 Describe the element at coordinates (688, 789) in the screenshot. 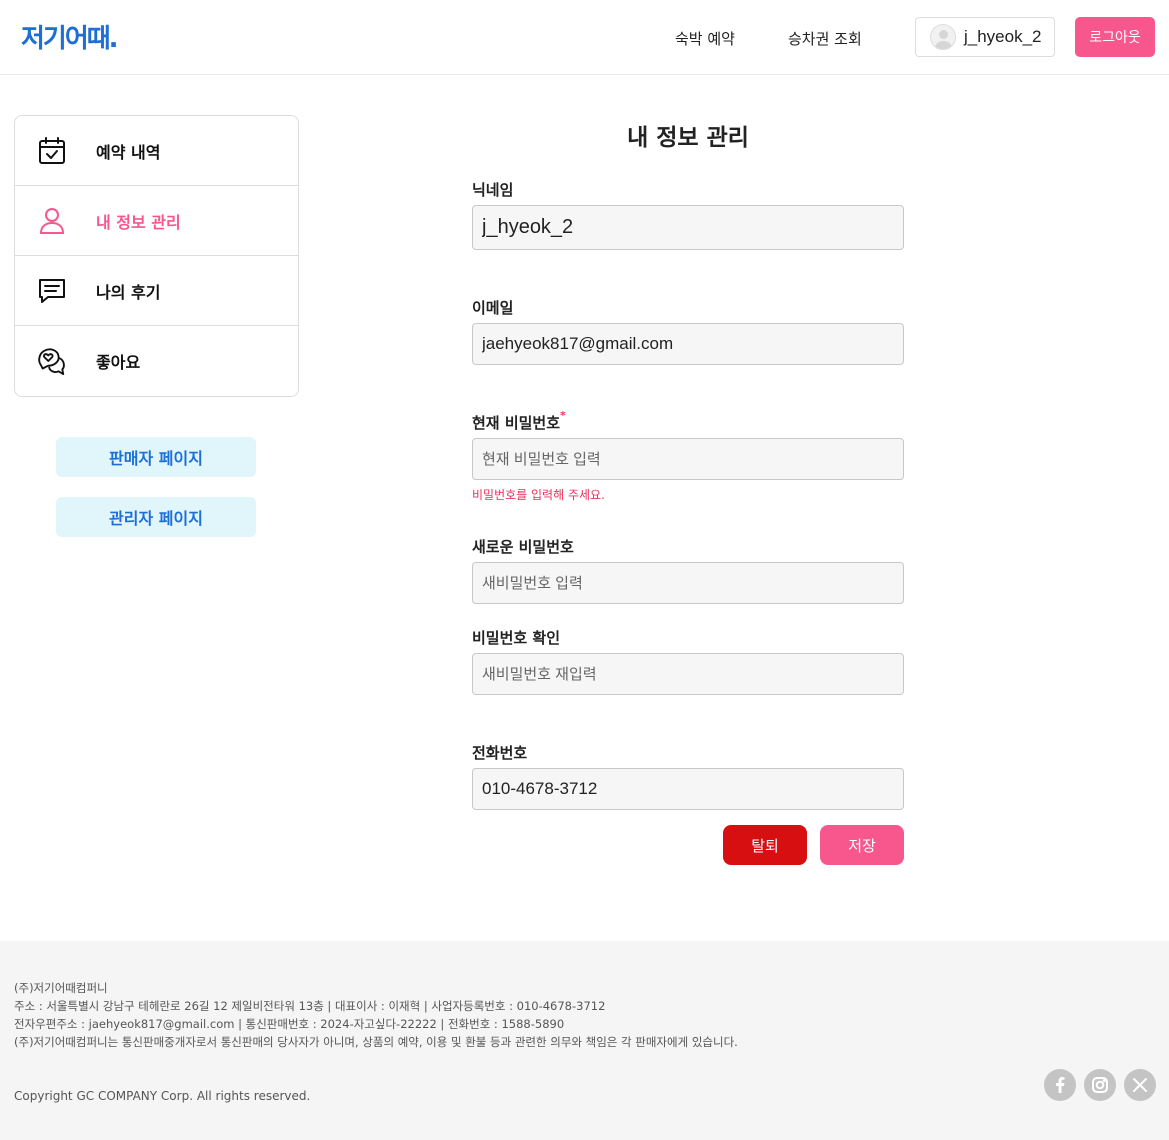

I see `phone-input` at that location.